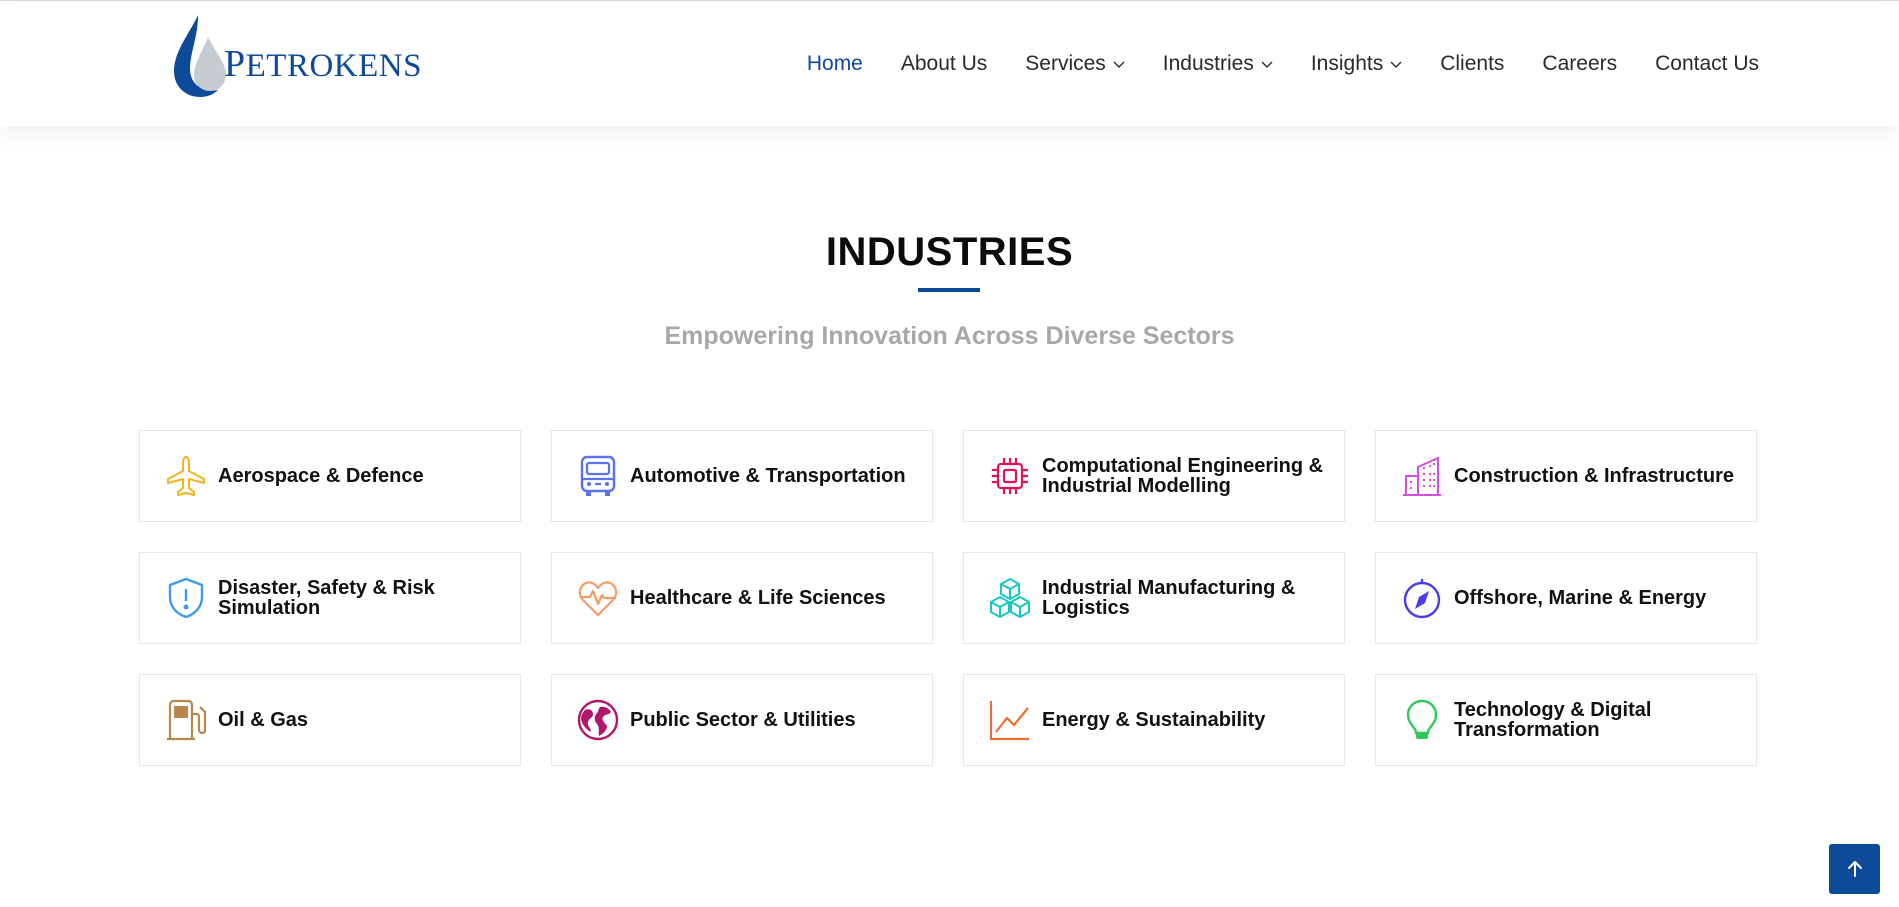 This screenshot has height=907, width=1899. I want to click on industry-label: Construction & Infrastructure, so click(1594, 476).